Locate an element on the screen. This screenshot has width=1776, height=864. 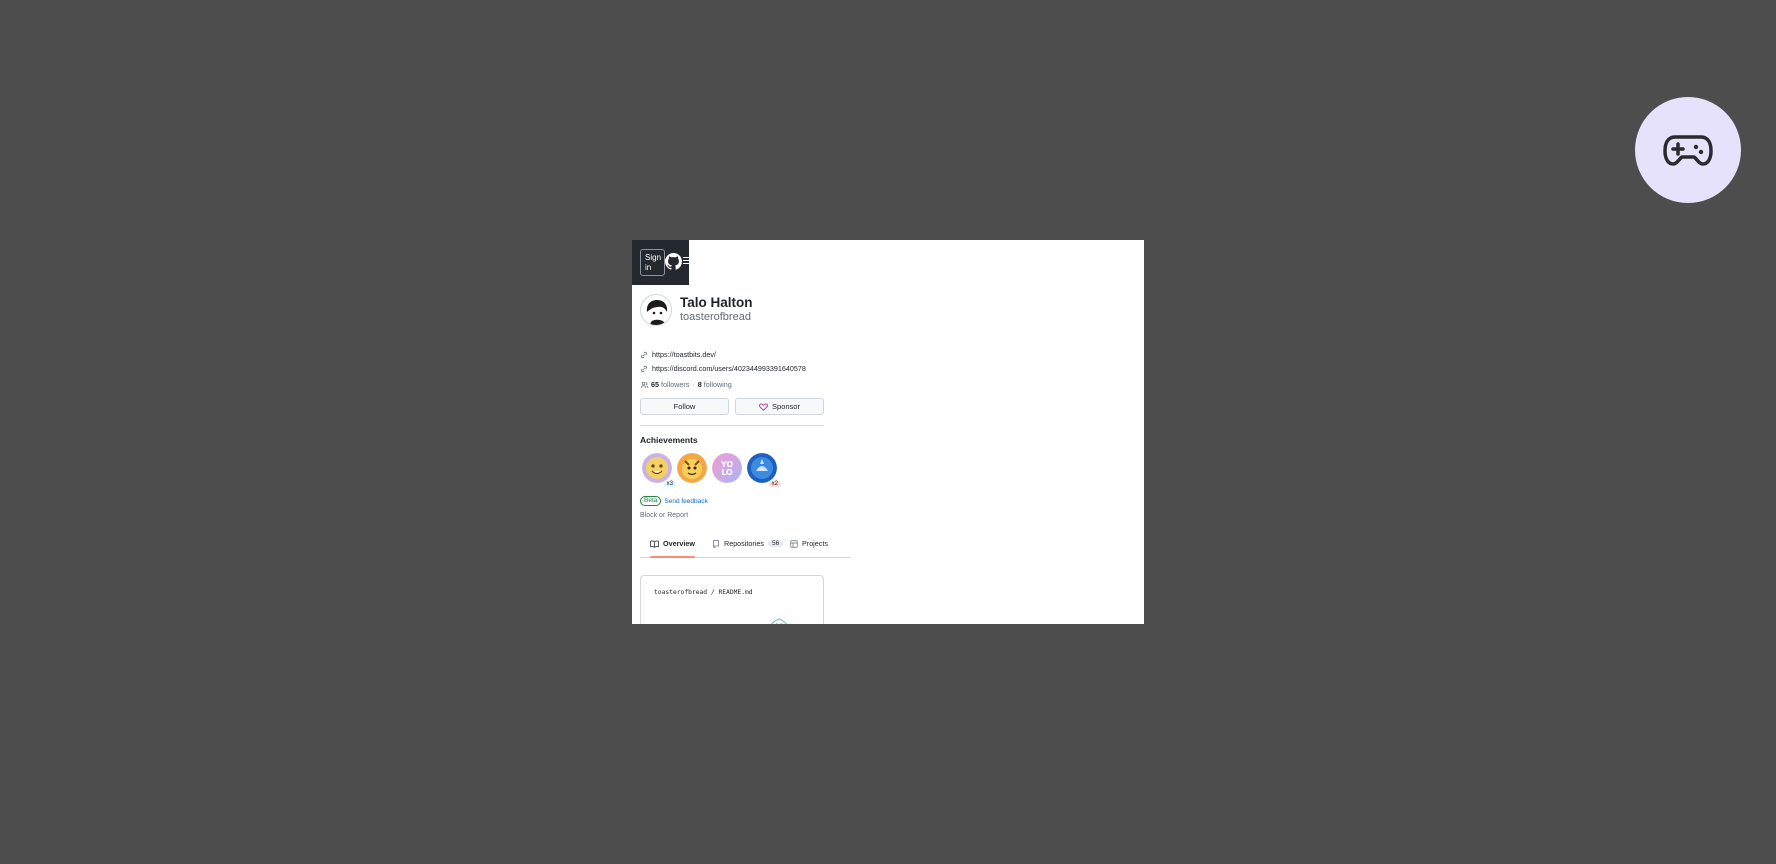
table-icon is located at coordinates (794, 543).